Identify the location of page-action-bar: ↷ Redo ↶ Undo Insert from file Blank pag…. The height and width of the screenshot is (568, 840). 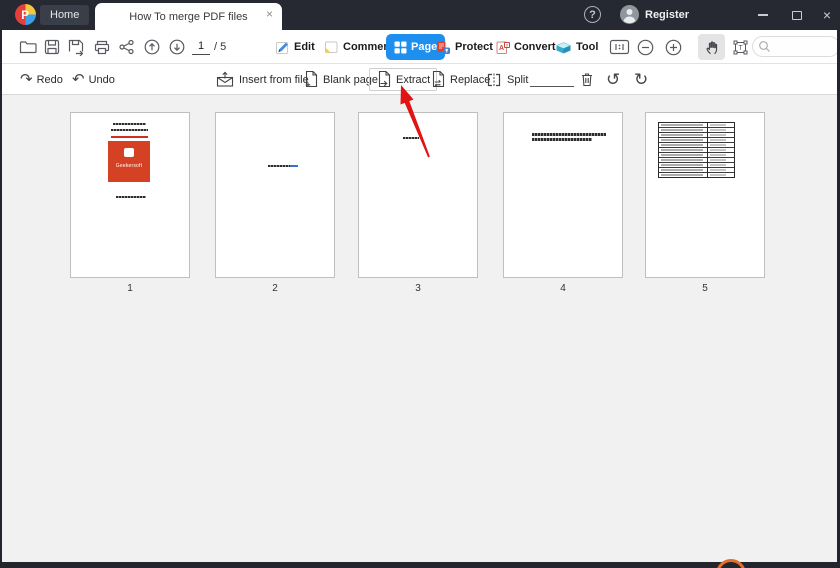
(419, 79).